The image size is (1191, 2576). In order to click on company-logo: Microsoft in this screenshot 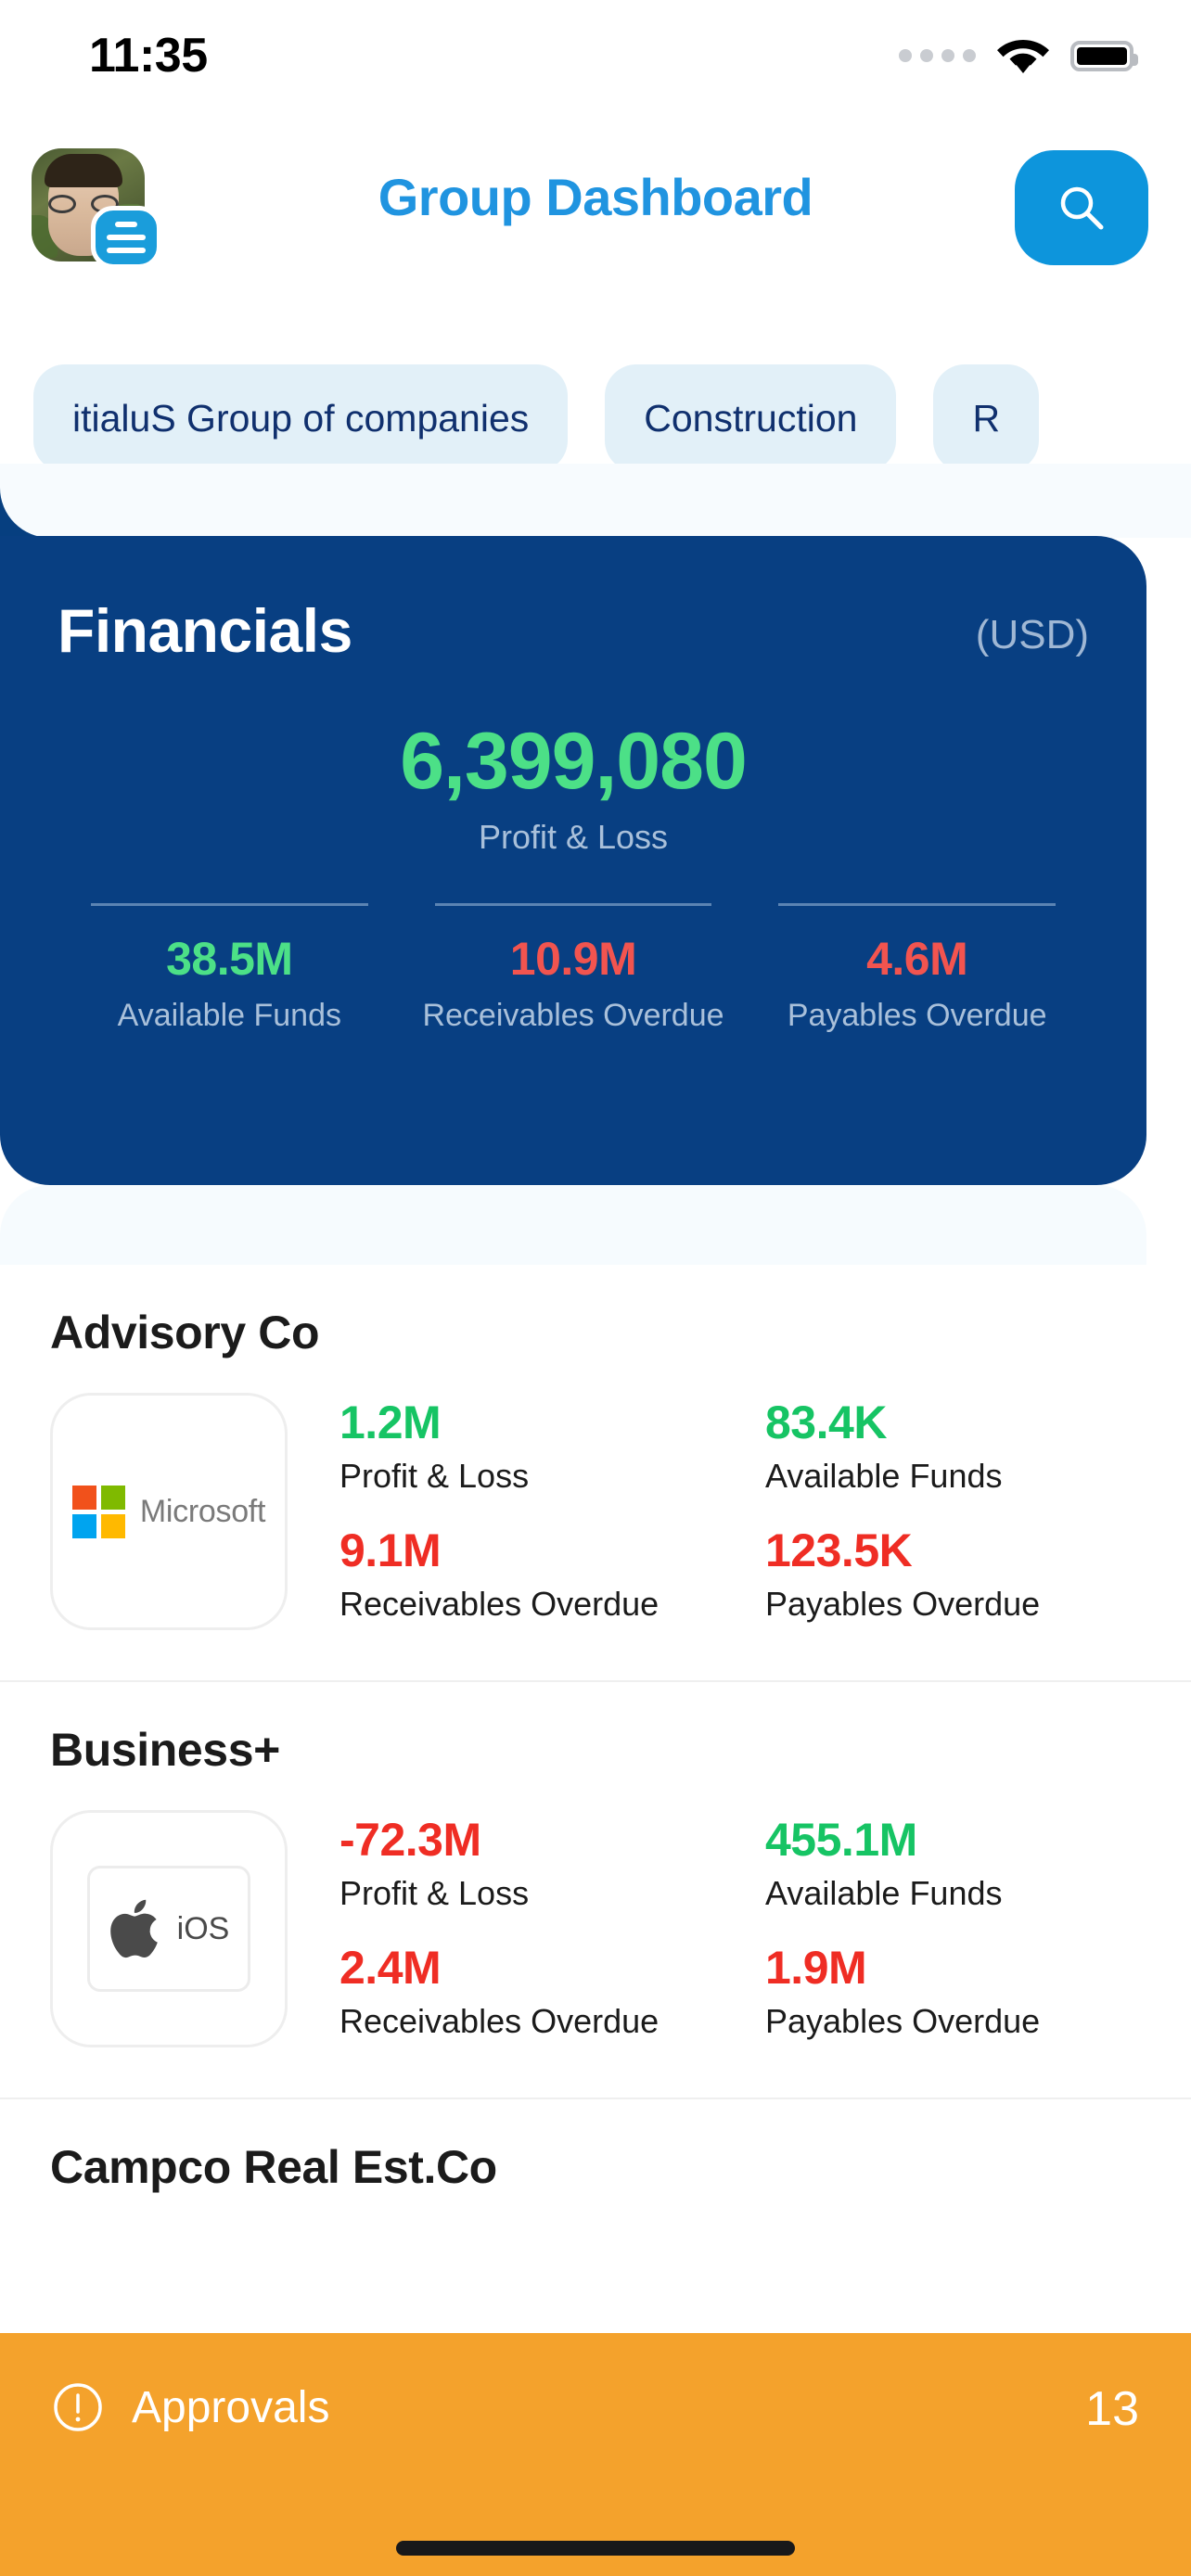, I will do `click(169, 1511)`.